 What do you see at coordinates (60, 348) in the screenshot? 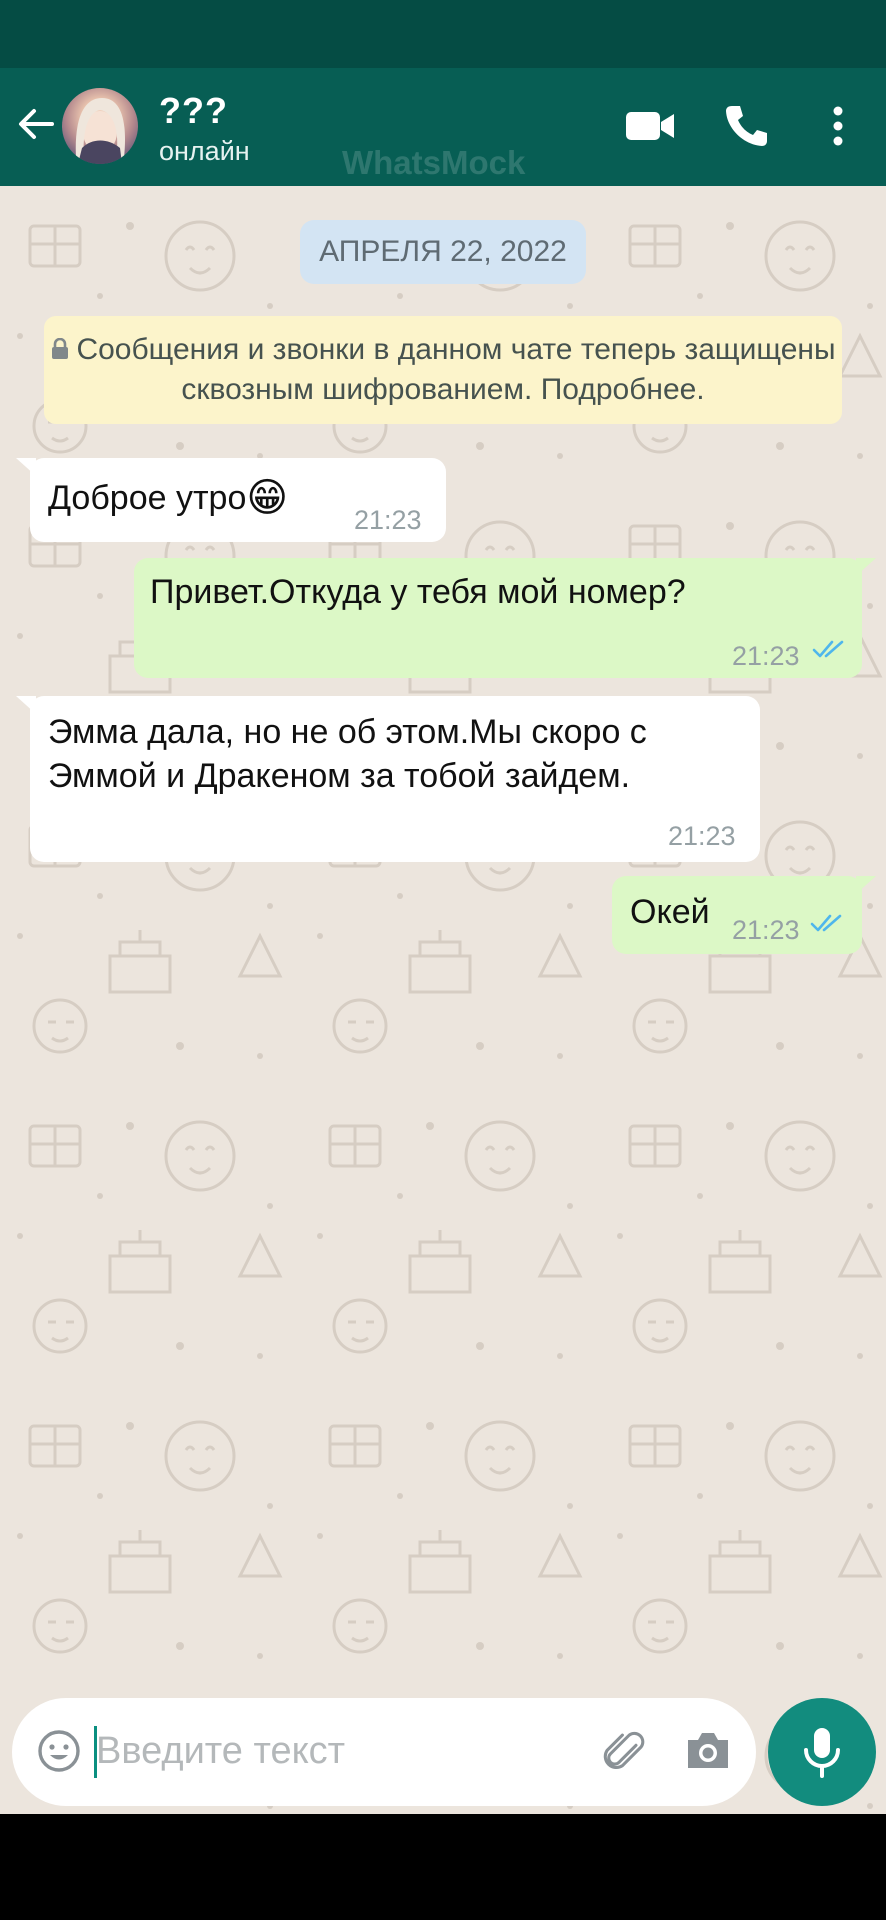
I see `lock-icon` at bounding box center [60, 348].